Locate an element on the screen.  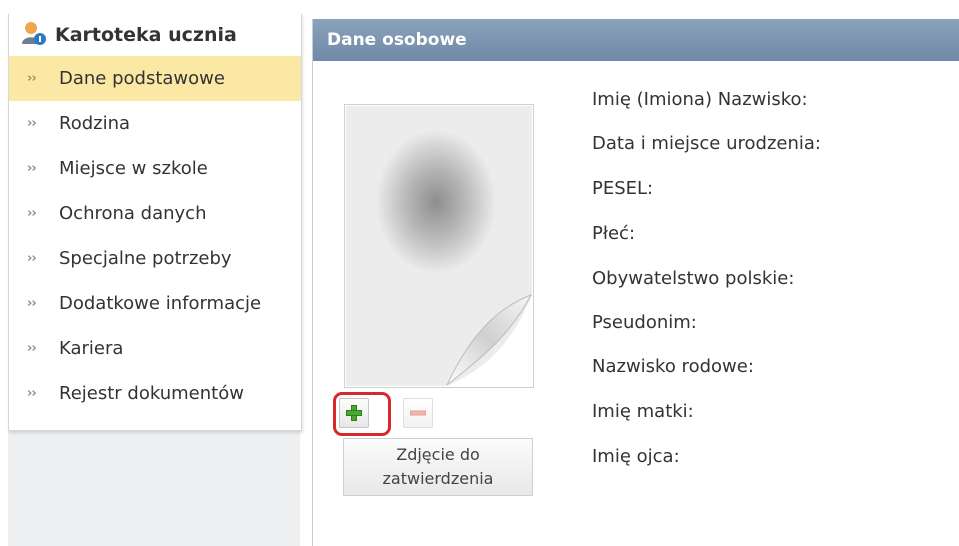
sidebar-header: Kartoteka ucznia is located at coordinates (155, 35).